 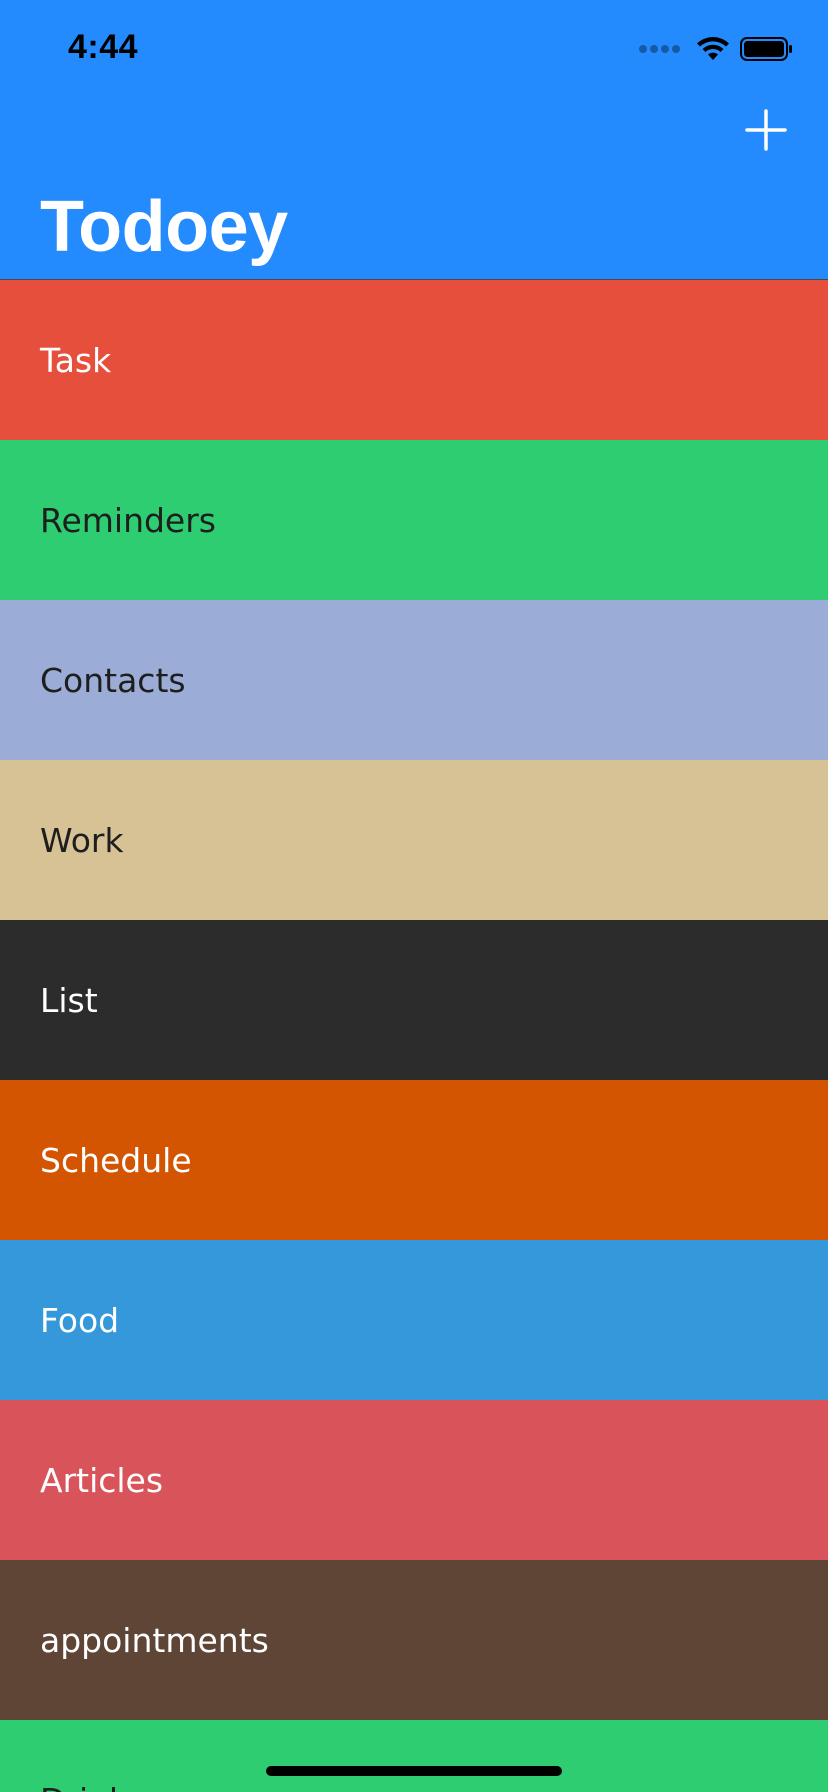 What do you see at coordinates (76, 360) in the screenshot?
I see `category-label: Task` at bounding box center [76, 360].